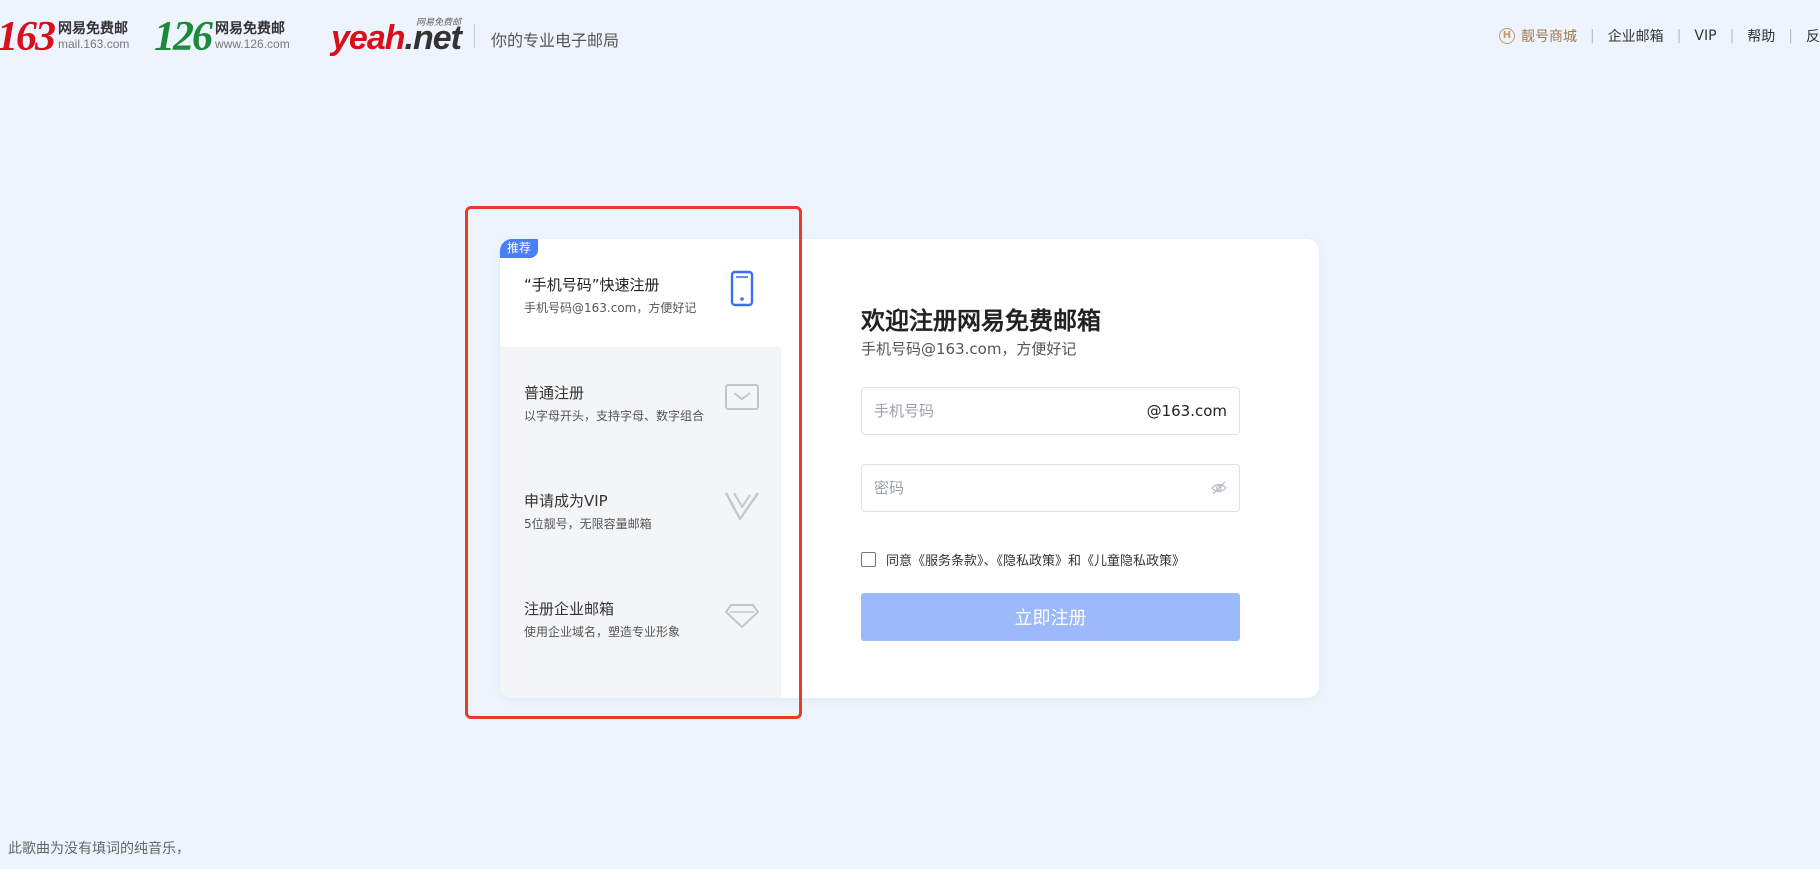 The height and width of the screenshot is (869, 1820). Describe the element at coordinates (602, 632) in the screenshot. I see `option-desc: 使用企业域名，塑造专业形象` at that location.